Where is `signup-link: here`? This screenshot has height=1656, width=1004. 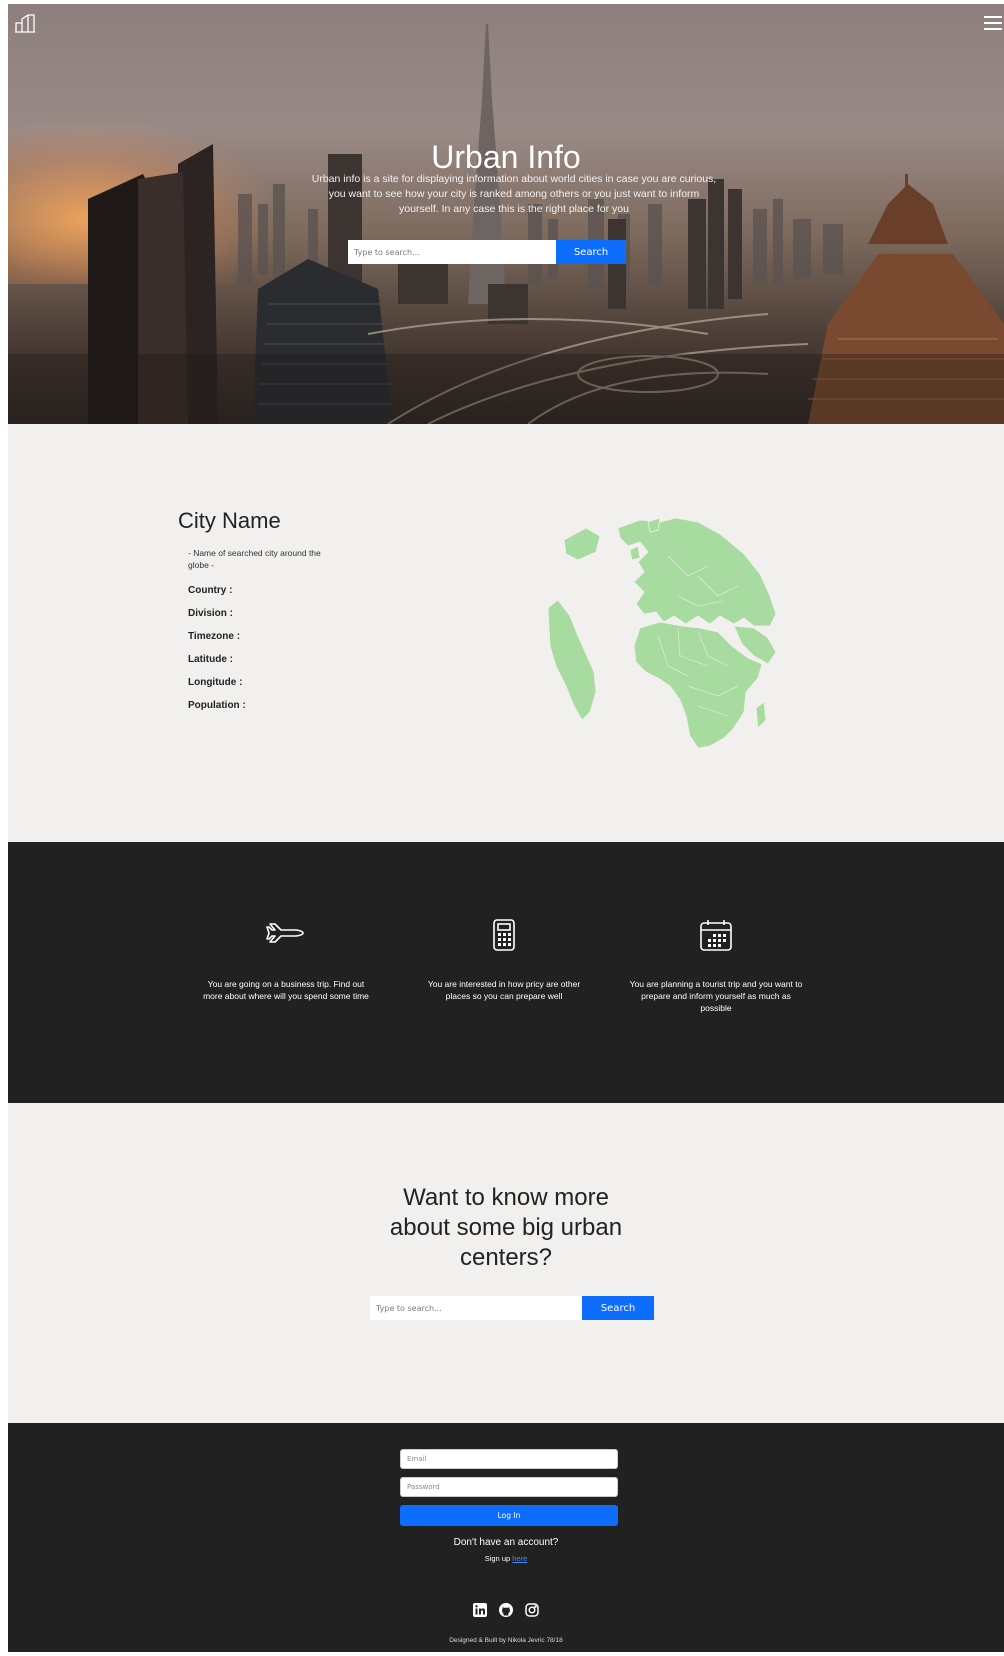 signup-link: here is located at coordinates (519, 1558).